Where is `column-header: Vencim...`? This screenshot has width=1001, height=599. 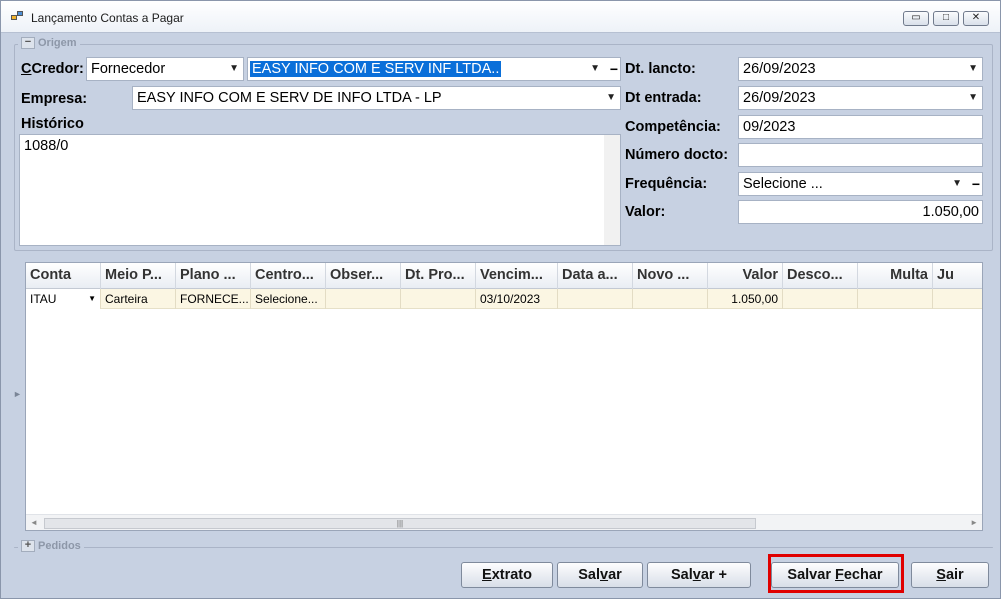
column-header: Vencim... is located at coordinates (517, 276).